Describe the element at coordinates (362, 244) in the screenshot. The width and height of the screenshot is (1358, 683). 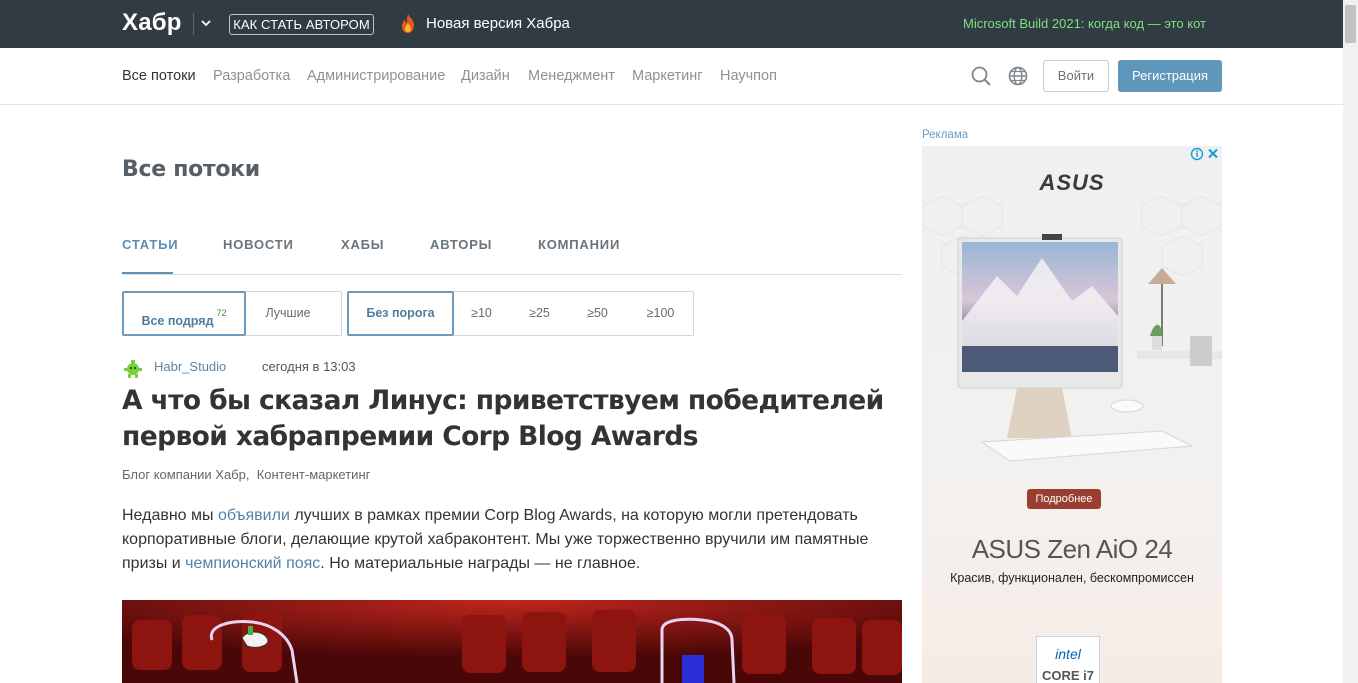
I see `tab-hubs: ХАБЫ` at that location.